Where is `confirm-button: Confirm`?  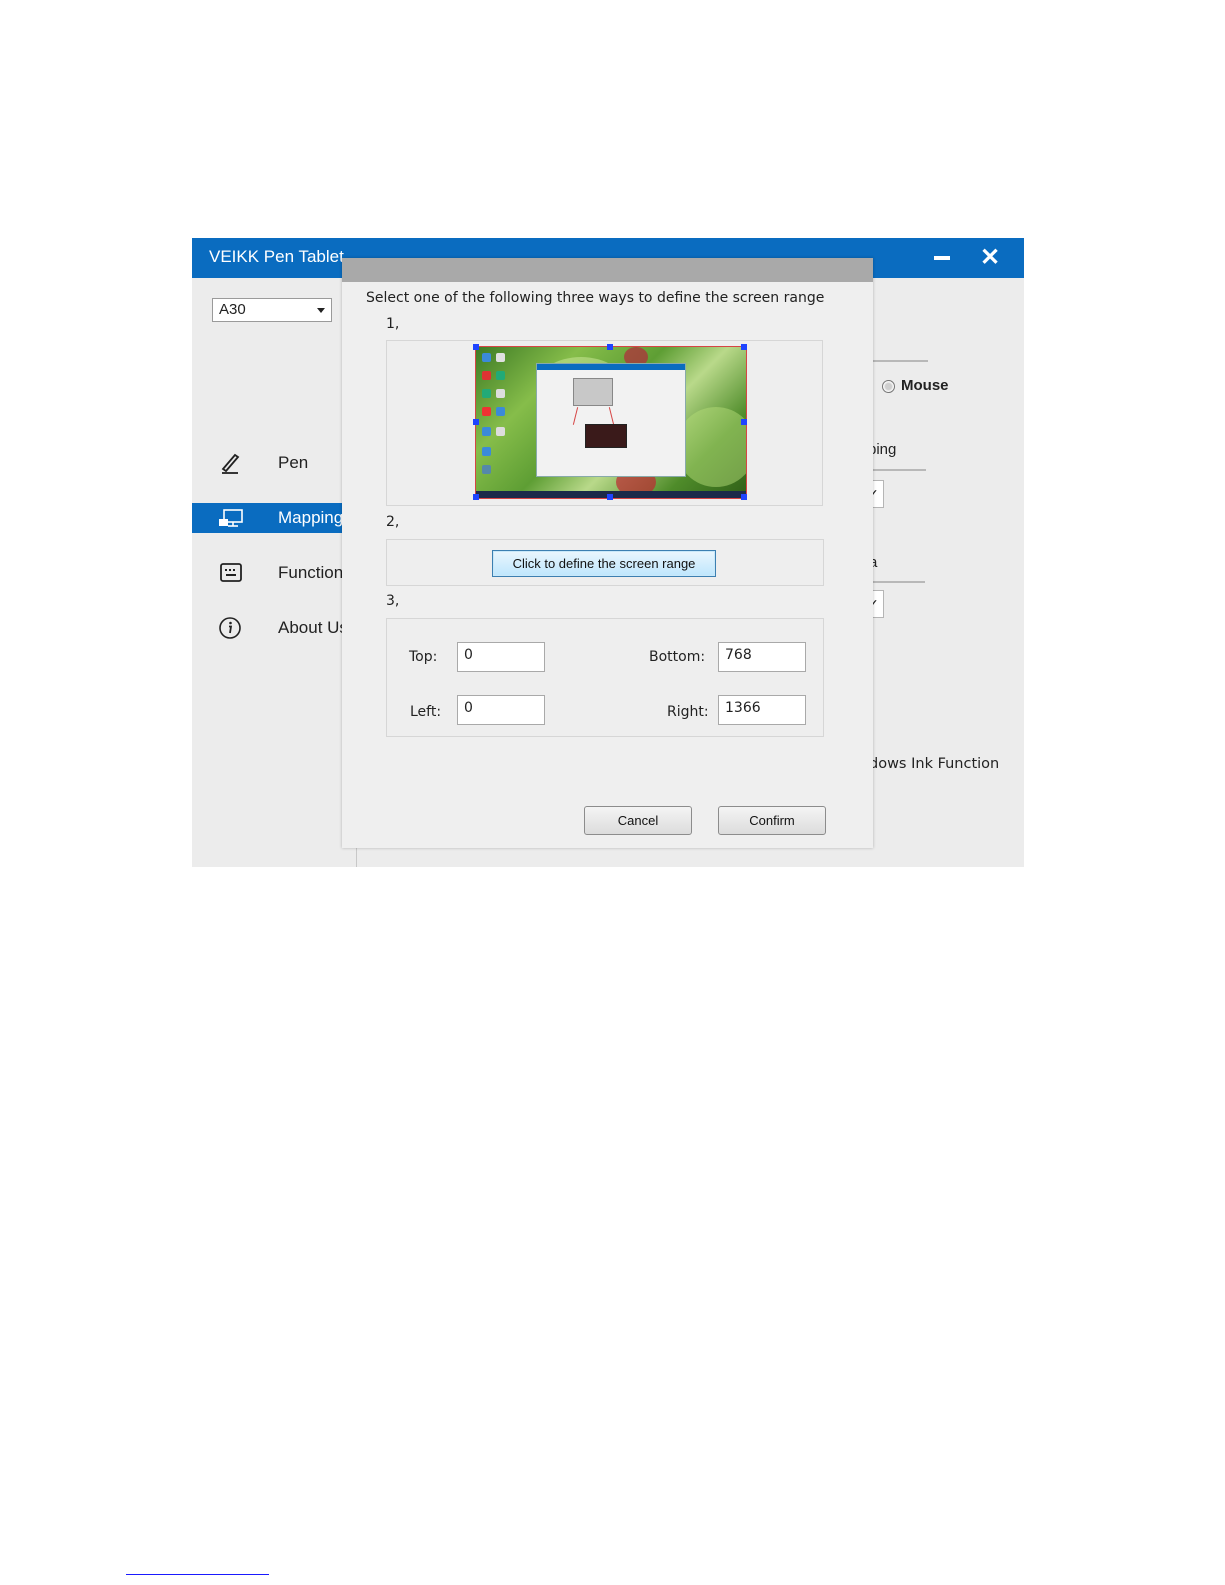 confirm-button: Confirm is located at coordinates (772, 820).